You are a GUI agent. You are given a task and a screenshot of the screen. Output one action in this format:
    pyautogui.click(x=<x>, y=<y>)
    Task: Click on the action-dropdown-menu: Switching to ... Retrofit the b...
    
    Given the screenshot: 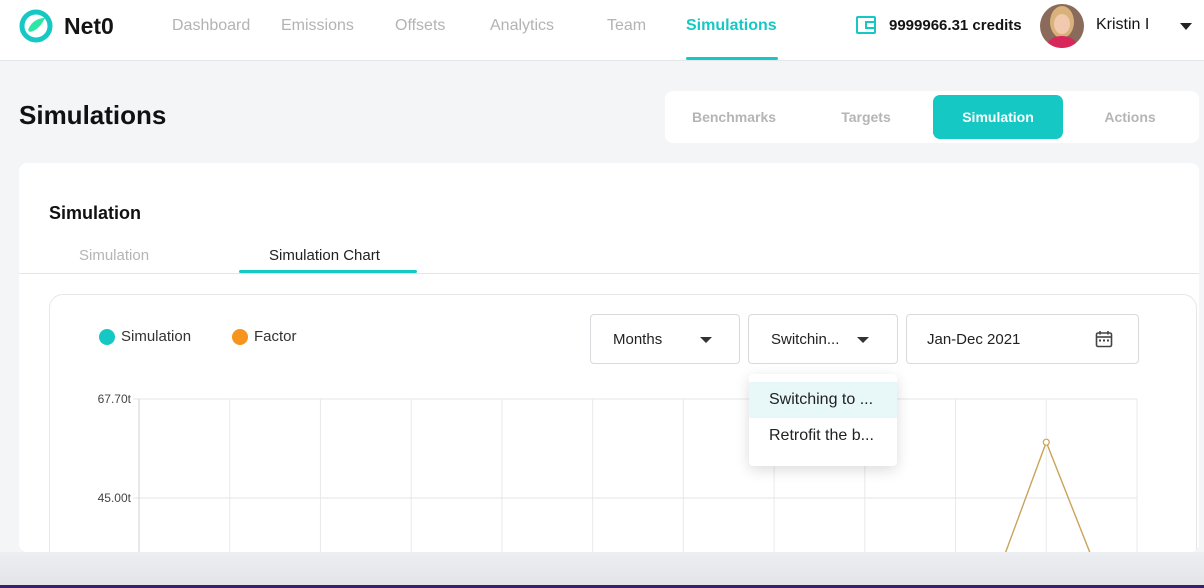 What is the action you would take?
    pyautogui.click(x=823, y=420)
    